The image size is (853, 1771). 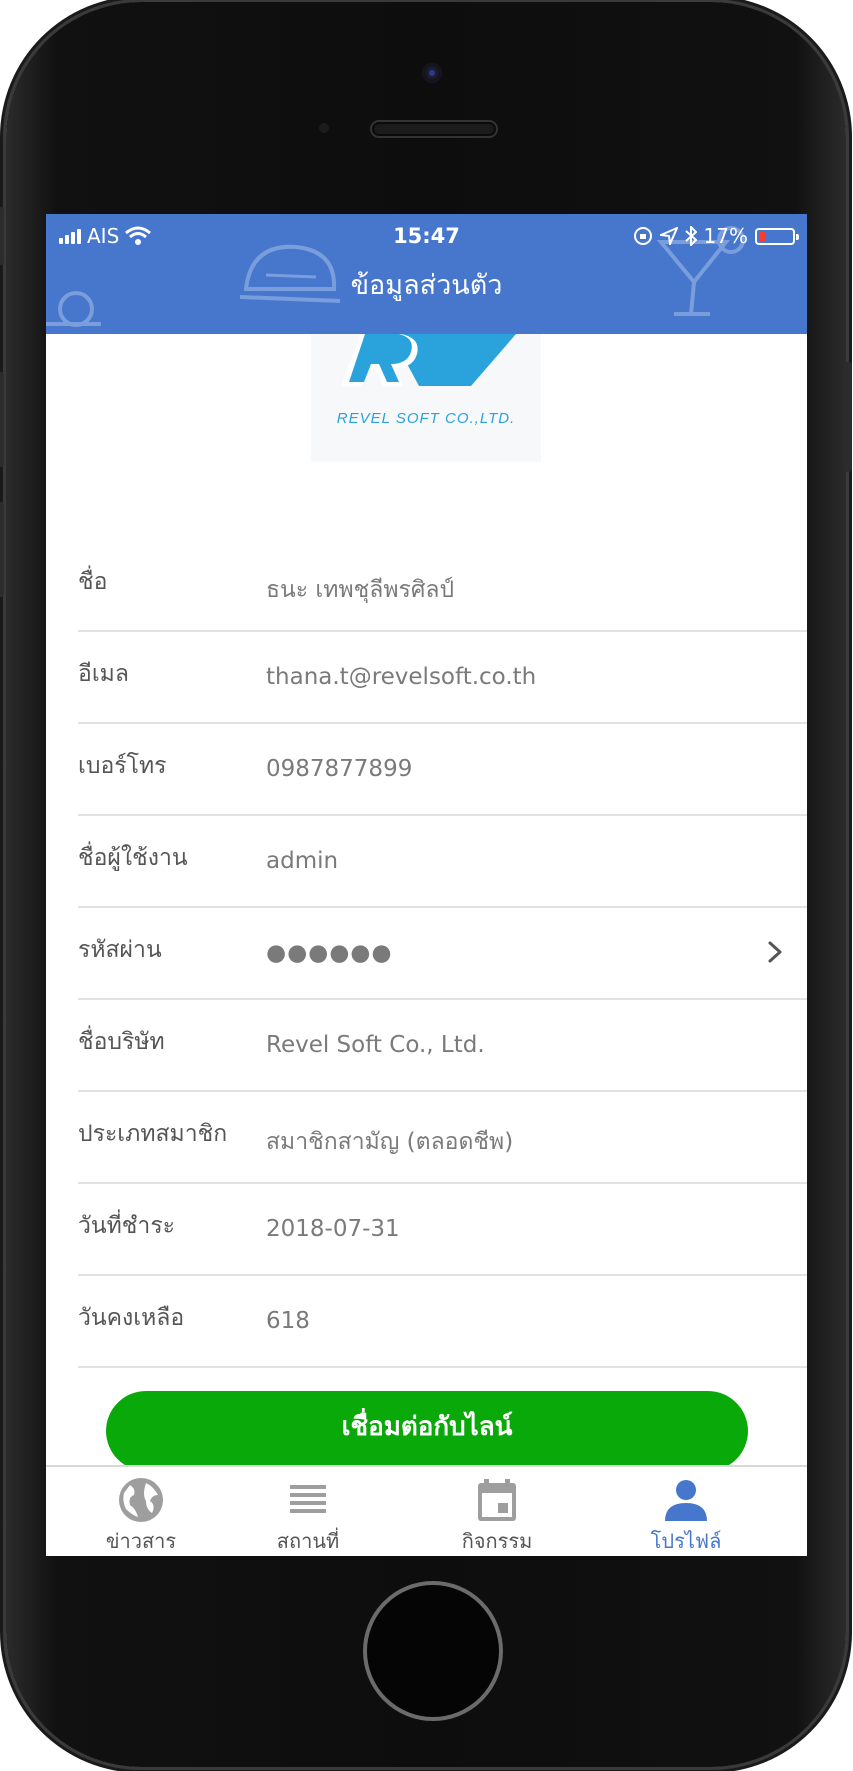 I want to click on earpiece-speaker, so click(x=434, y=129).